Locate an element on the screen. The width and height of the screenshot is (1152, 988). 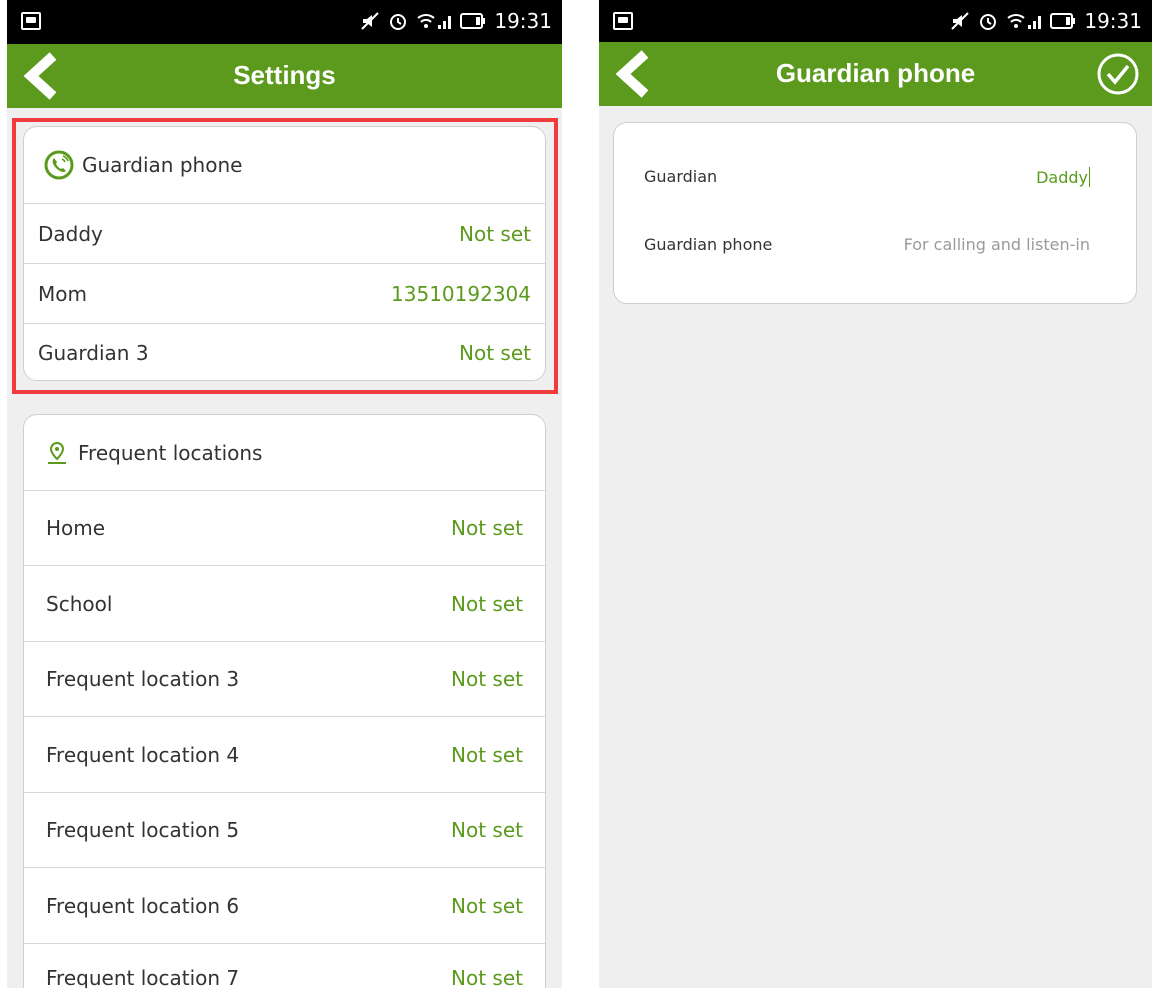
guardian-name-input: Daddy is located at coordinates (1063, 177).